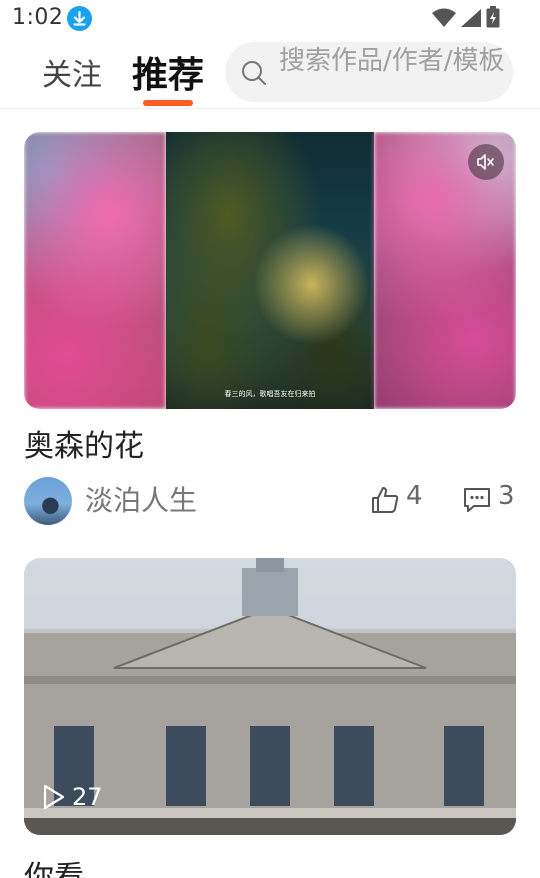  What do you see at coordinates (254, 73) in the screenshot?
I see `search-icon` at bounding box center [254, 73].